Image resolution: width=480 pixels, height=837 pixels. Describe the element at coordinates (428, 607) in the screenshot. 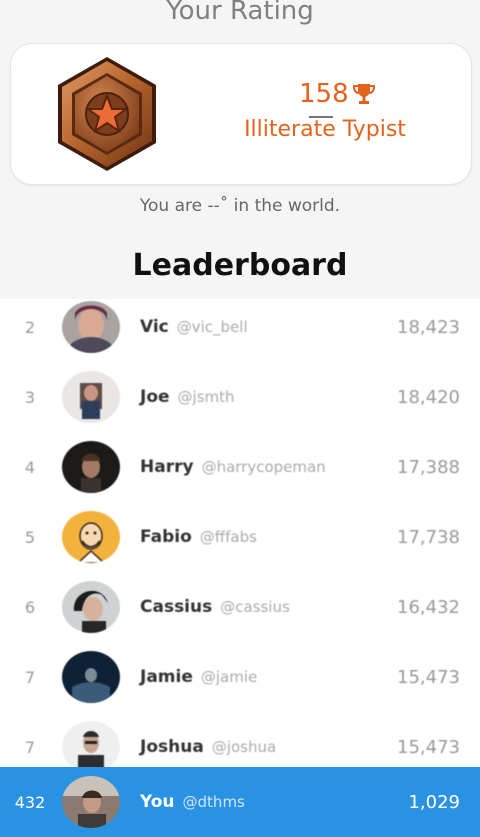

I see `row-points: 16,432` at that location.